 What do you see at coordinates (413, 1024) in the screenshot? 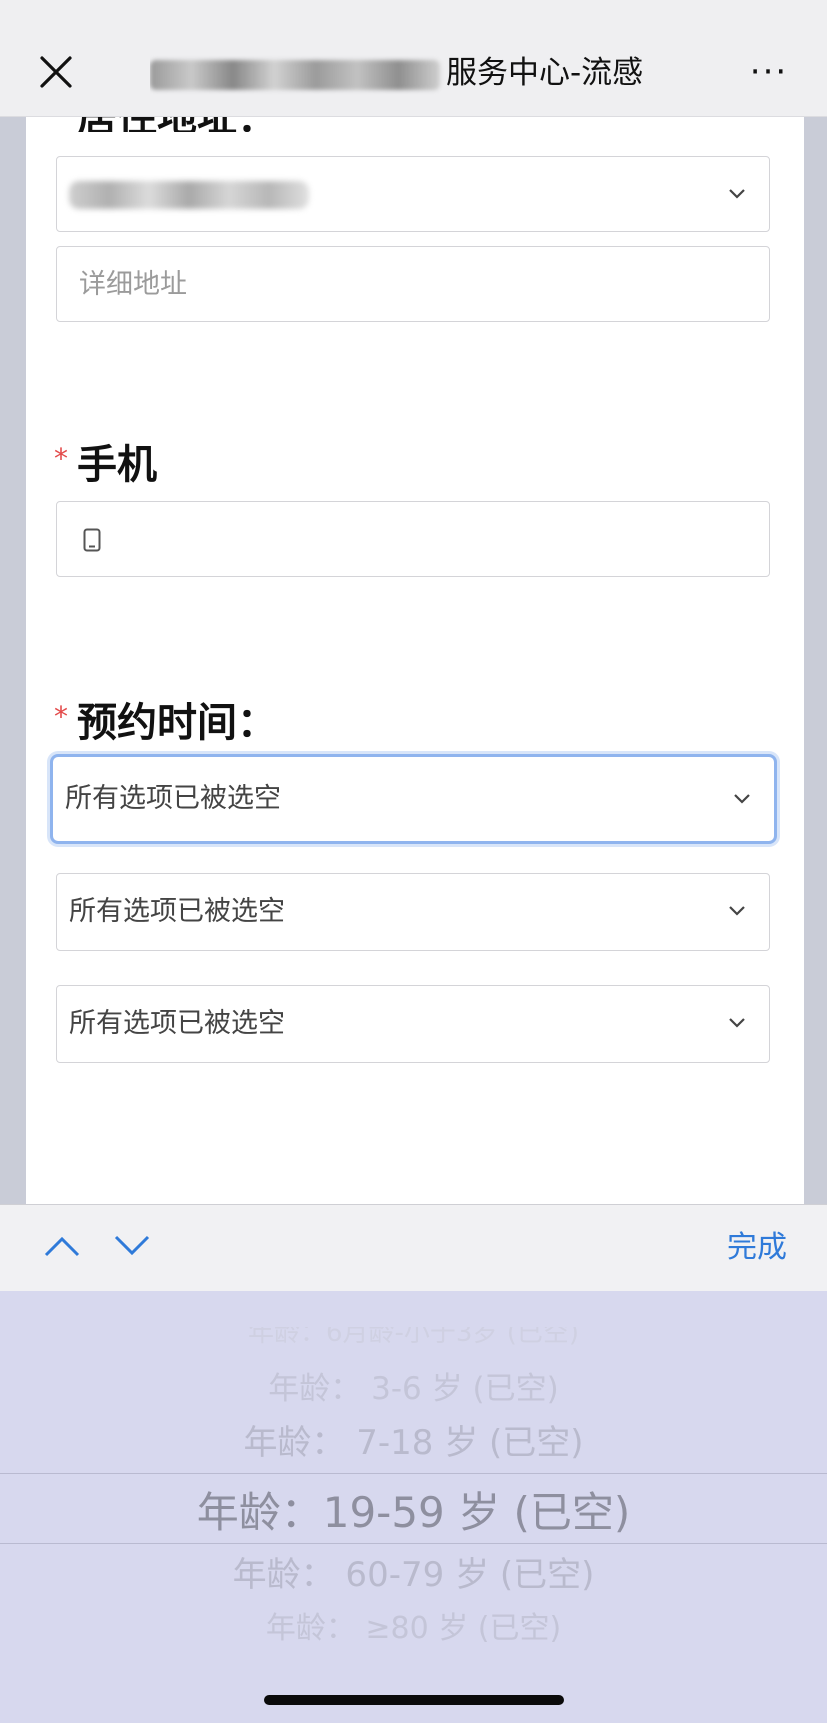
I see `appointment-select-3: 所有选项已被选空` at bounding box center [413, 1024].